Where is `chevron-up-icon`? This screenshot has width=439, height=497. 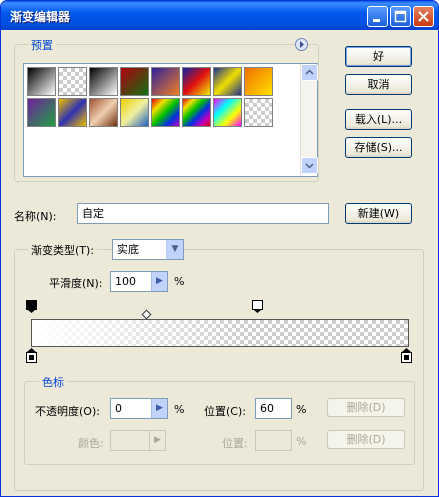 chevron-up-icon is located at coordinates (309, 72).